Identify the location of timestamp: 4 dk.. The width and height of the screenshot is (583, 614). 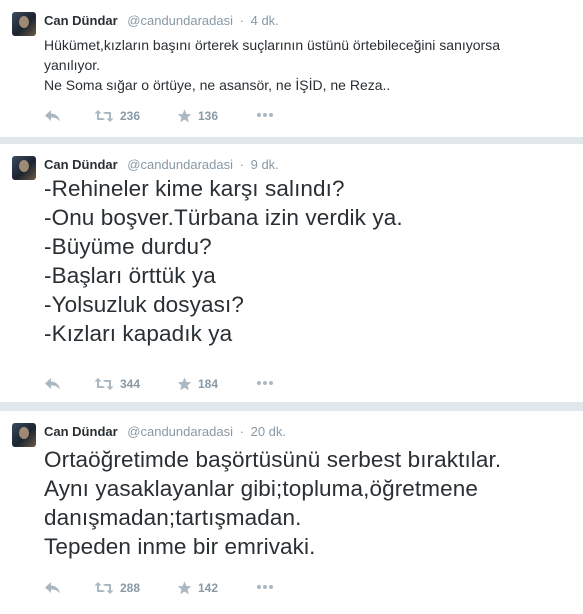
(265, 20).